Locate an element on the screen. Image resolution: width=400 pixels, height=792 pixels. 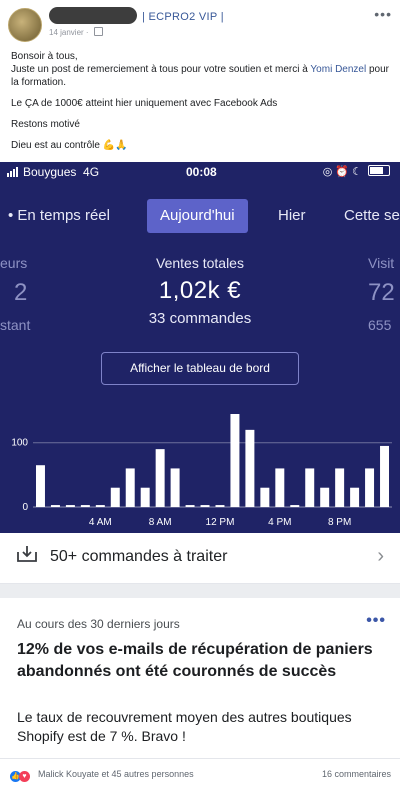
tab-today: Aujourd'hui is located at coordinates (197, 216).